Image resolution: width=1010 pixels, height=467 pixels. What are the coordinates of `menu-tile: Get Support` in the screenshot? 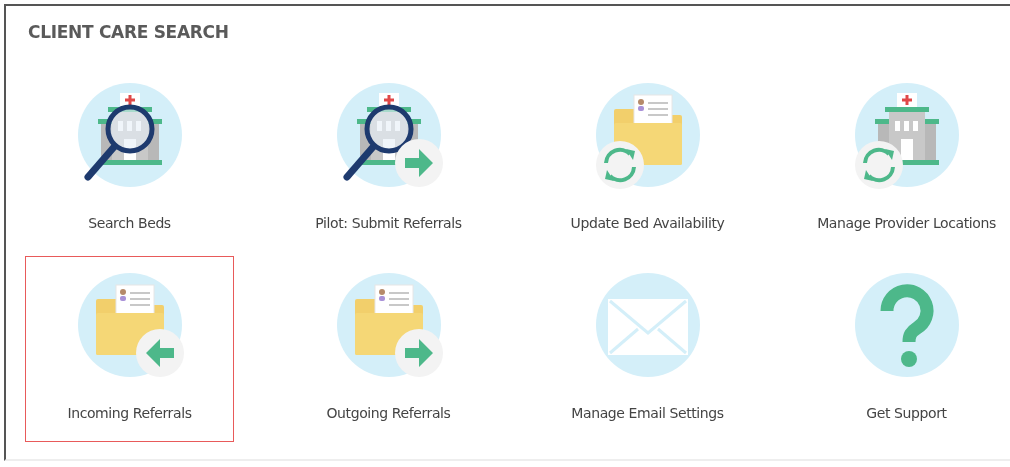 It's located at (906, 349).